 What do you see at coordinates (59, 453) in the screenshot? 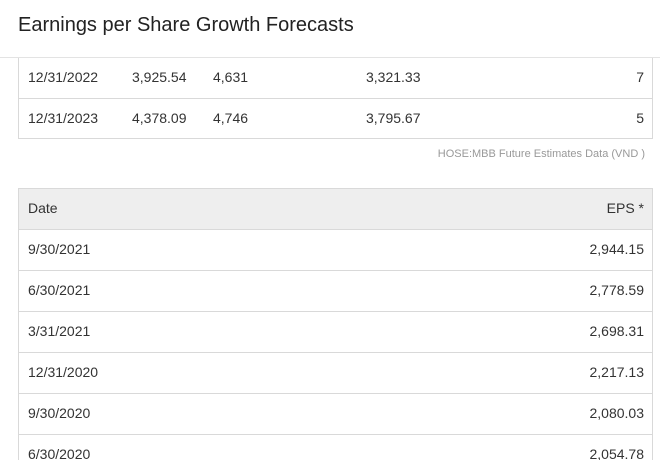
I see `eps-date: 6/30/2020` at bounding box center [59, 453].